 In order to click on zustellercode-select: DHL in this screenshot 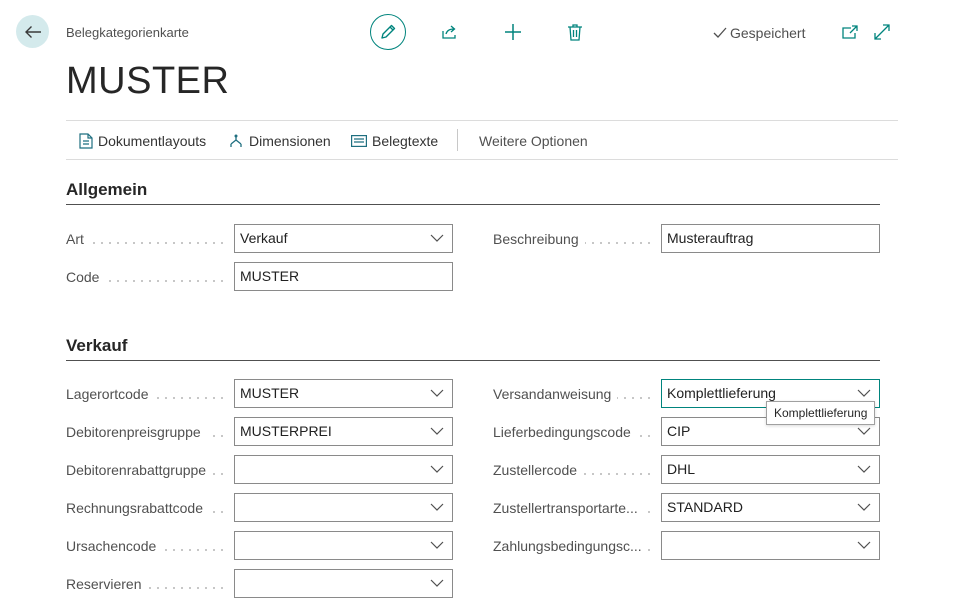, I will do `click(770, 469)`.